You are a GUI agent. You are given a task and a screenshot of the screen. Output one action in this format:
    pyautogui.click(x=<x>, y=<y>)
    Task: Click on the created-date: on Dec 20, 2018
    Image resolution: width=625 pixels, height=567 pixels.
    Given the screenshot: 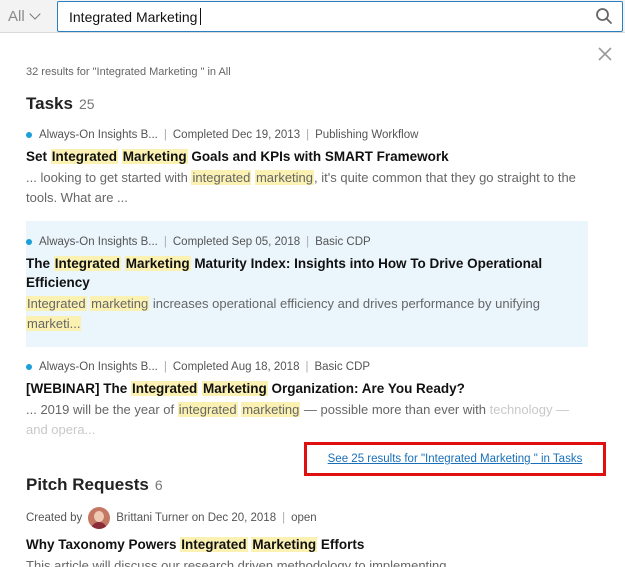 What is the action you would take?
    pyautogui.click(x=234, y=518)
    